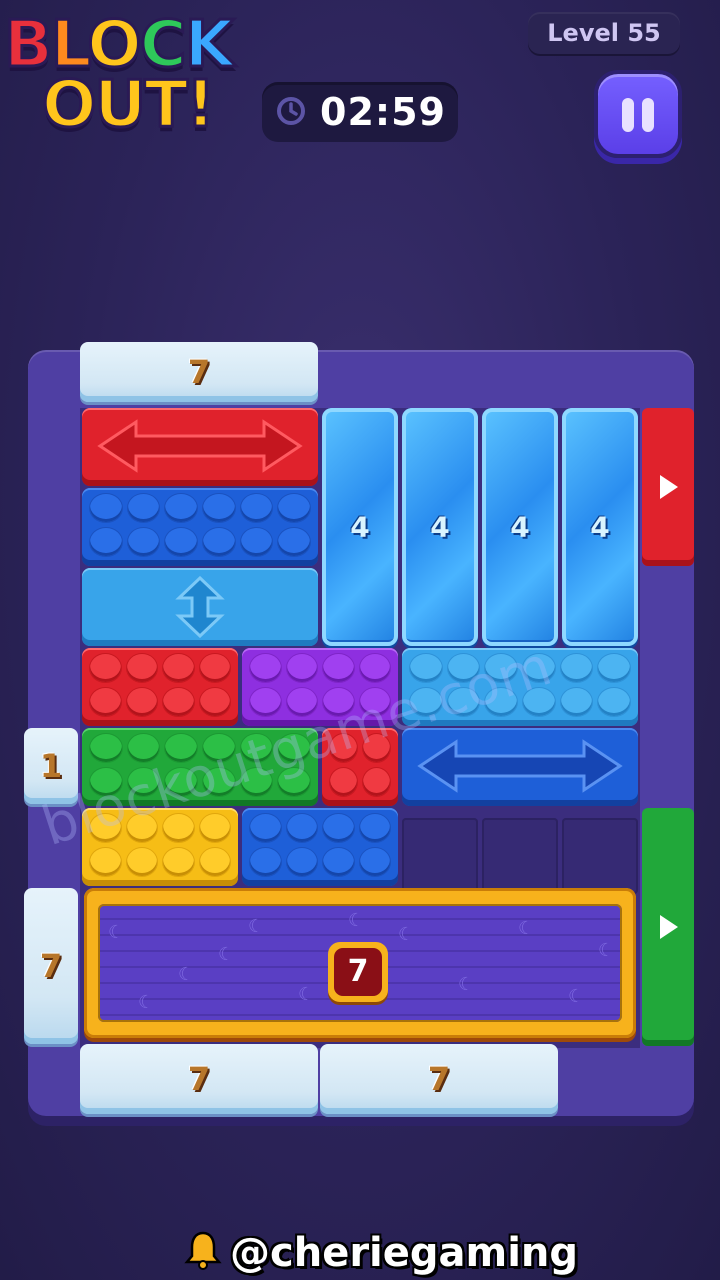 The height and width of the screenshot is (1280, 720). What do you see at coordinates (51, 766) in the screenshot?
I see `ice-counter: 1` at bounding box center [51, 766].